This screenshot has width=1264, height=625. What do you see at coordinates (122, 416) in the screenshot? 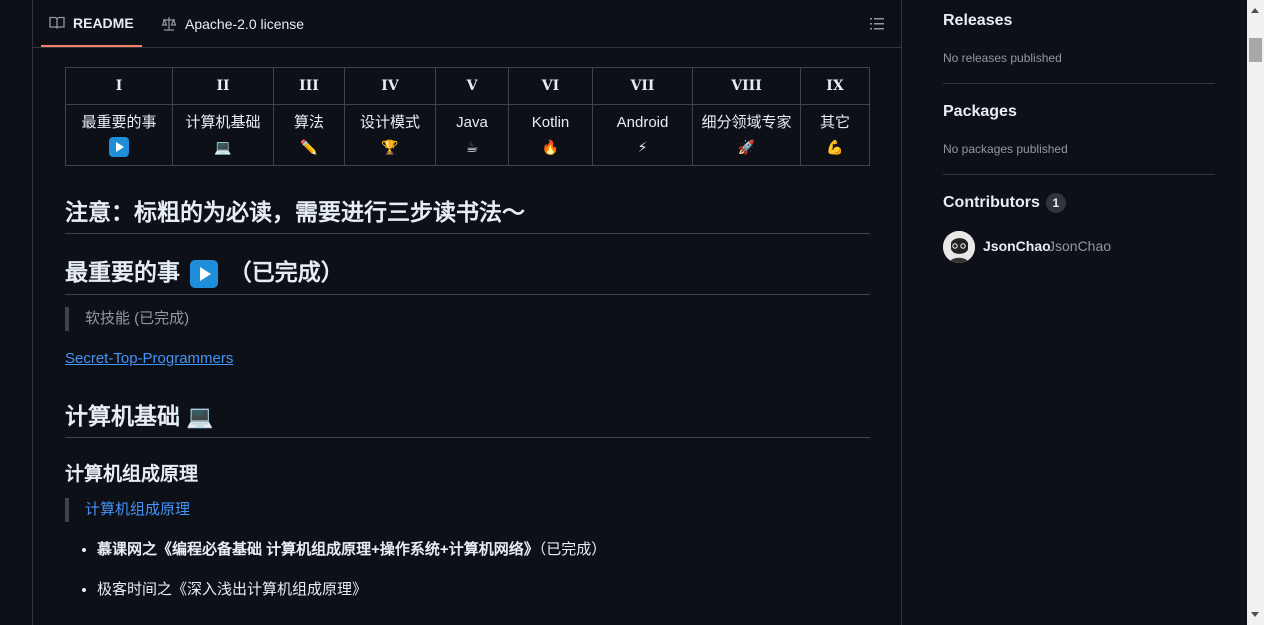
I see `cs-basics-heading-text: 计算机基础` at bounding box center [122, 416].